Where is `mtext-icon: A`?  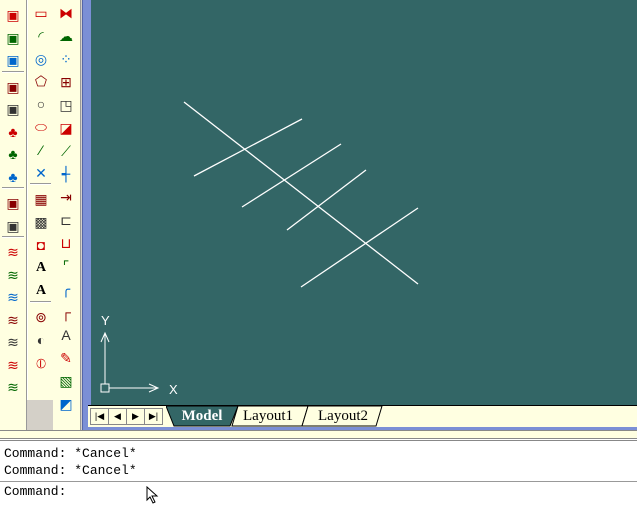 mtext-icon: A is located at coordinates (41, 291).